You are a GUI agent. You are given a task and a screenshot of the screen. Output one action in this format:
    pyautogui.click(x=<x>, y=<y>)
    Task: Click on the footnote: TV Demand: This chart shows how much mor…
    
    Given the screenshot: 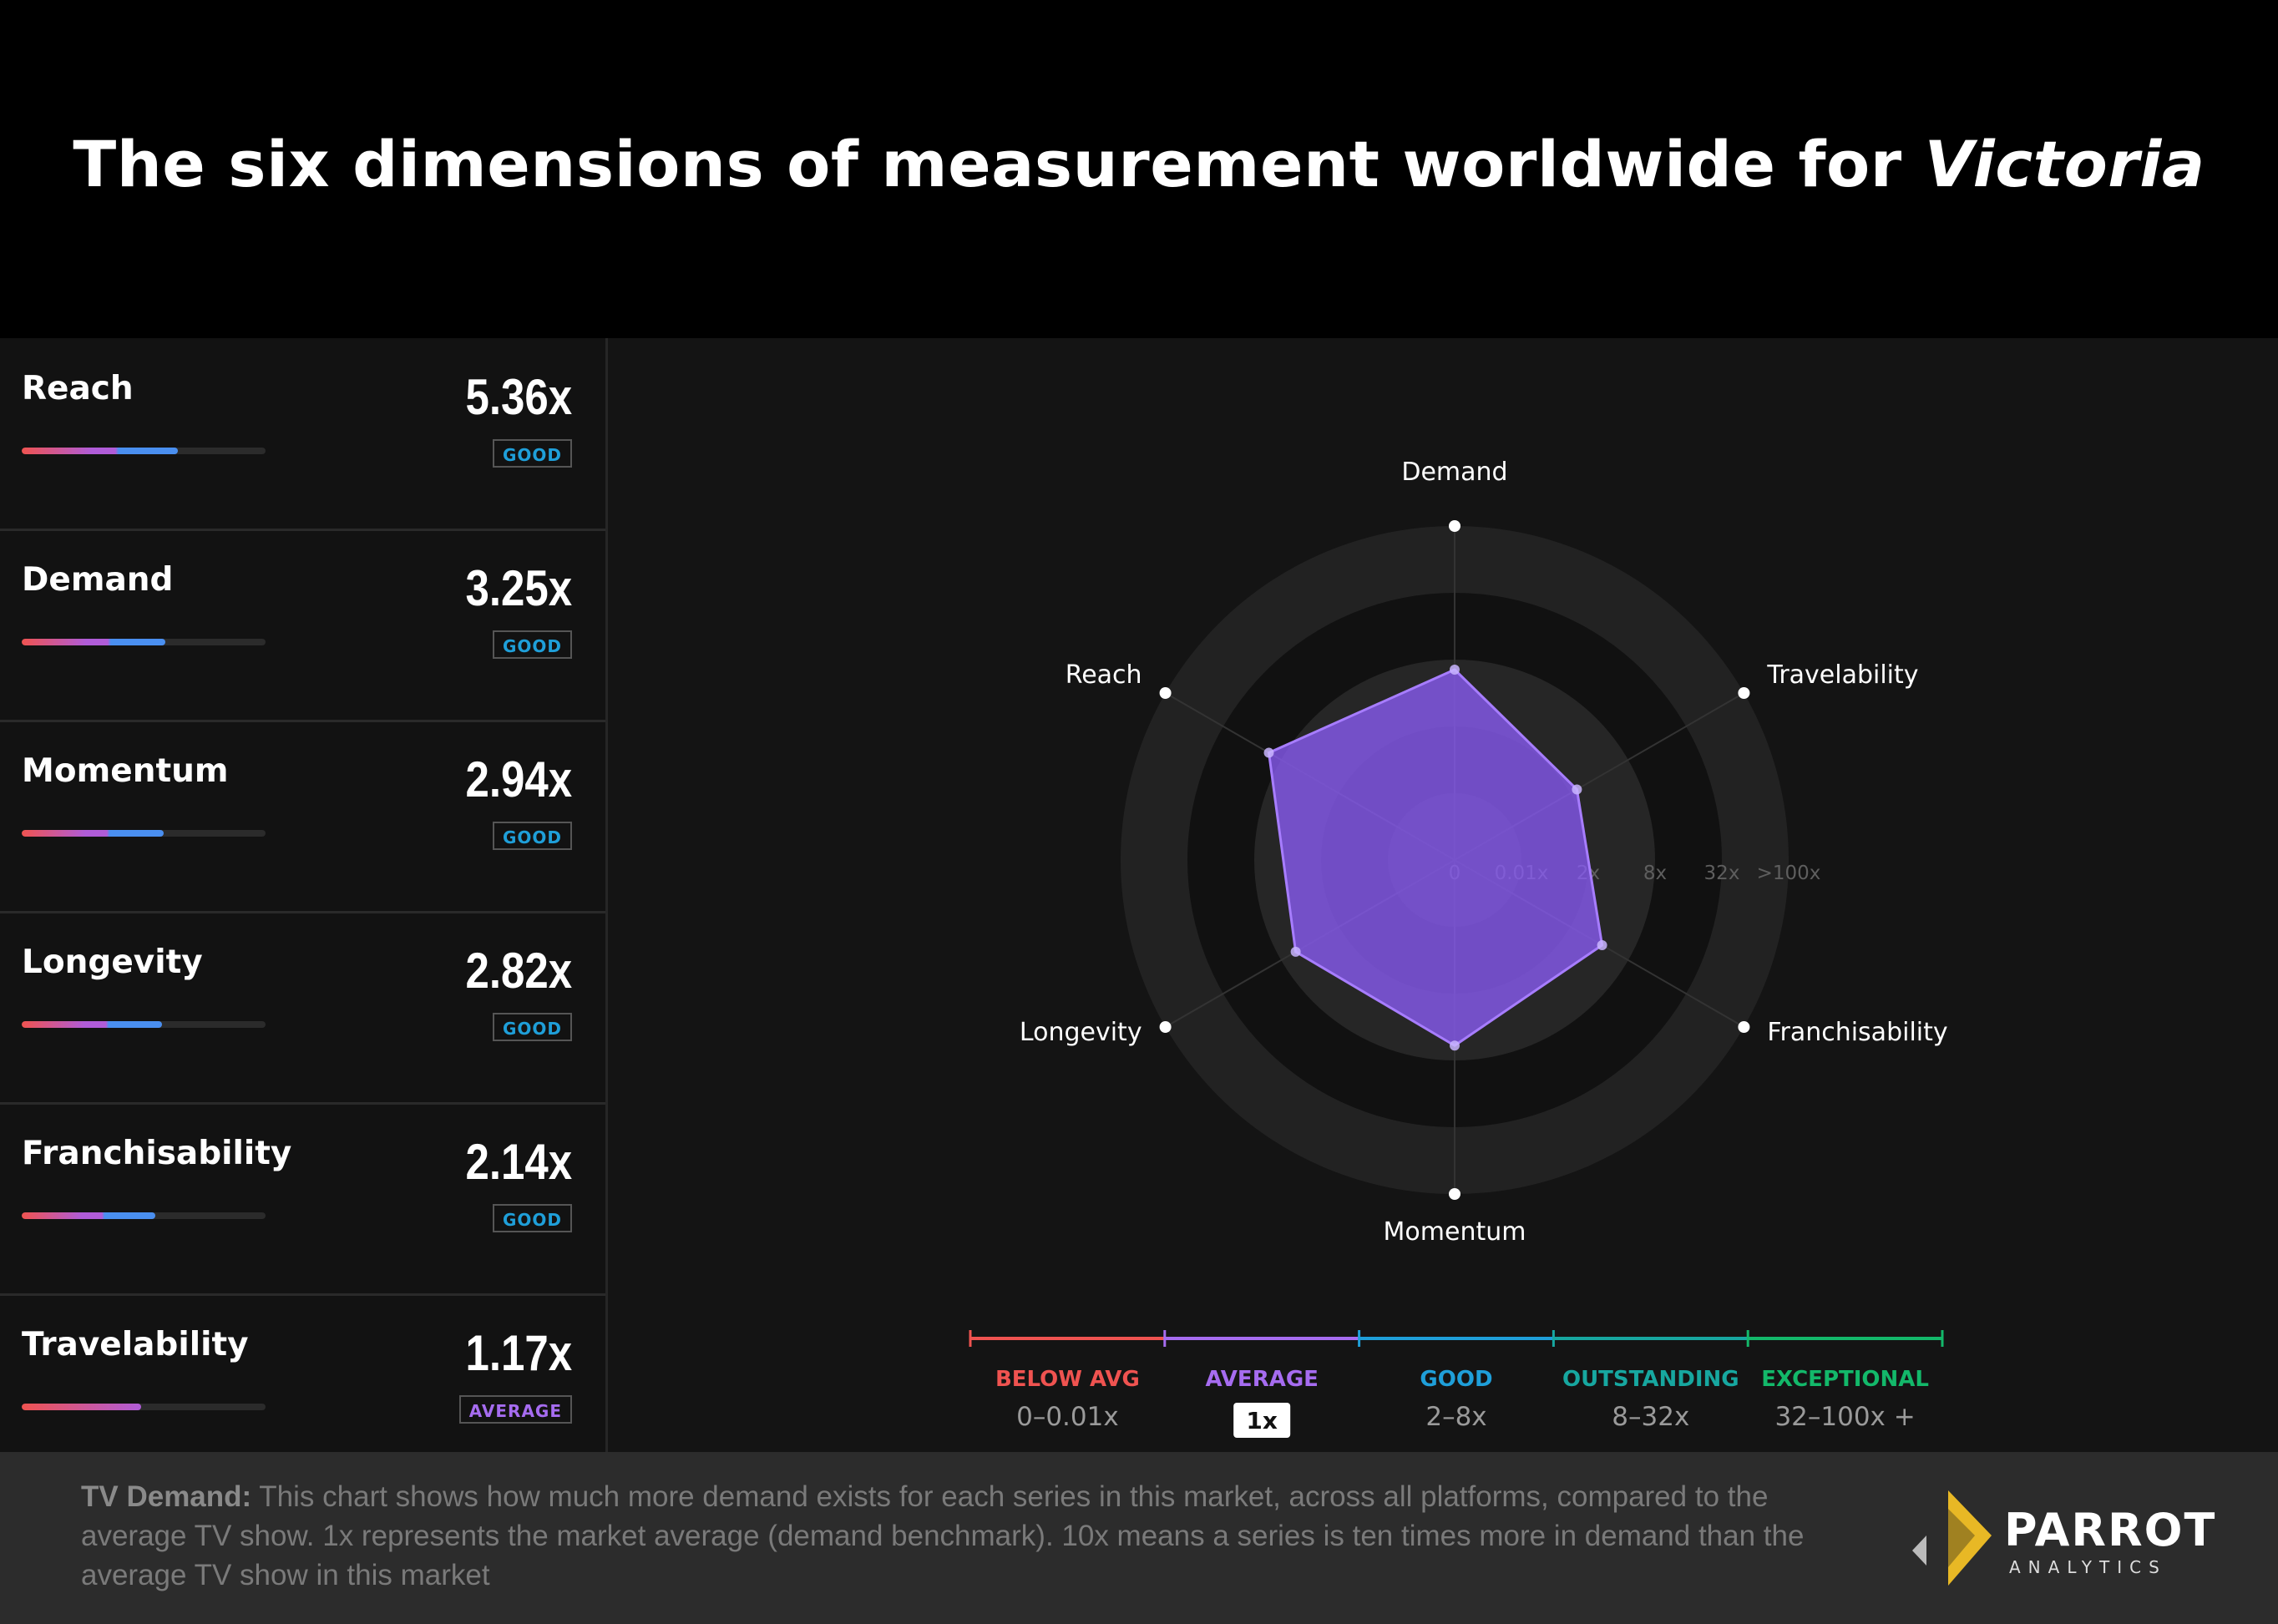 What is the action you would take?
    pyautogui.click(x=971, y=1536)
    